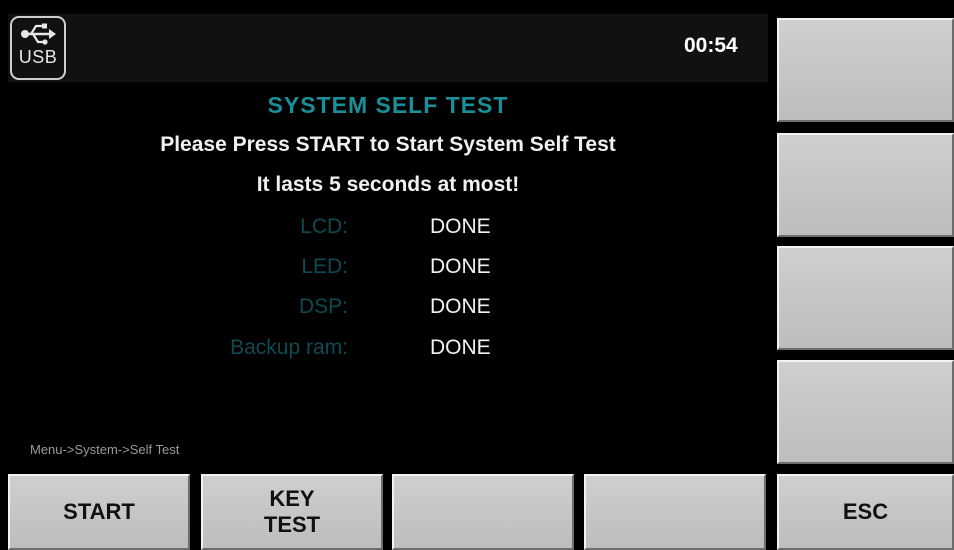 The image size is (954, 550). Describe the element at coordinates (380, 229) in the screenshot. I see `result-row-lcd: LCD: DONE` at that location.